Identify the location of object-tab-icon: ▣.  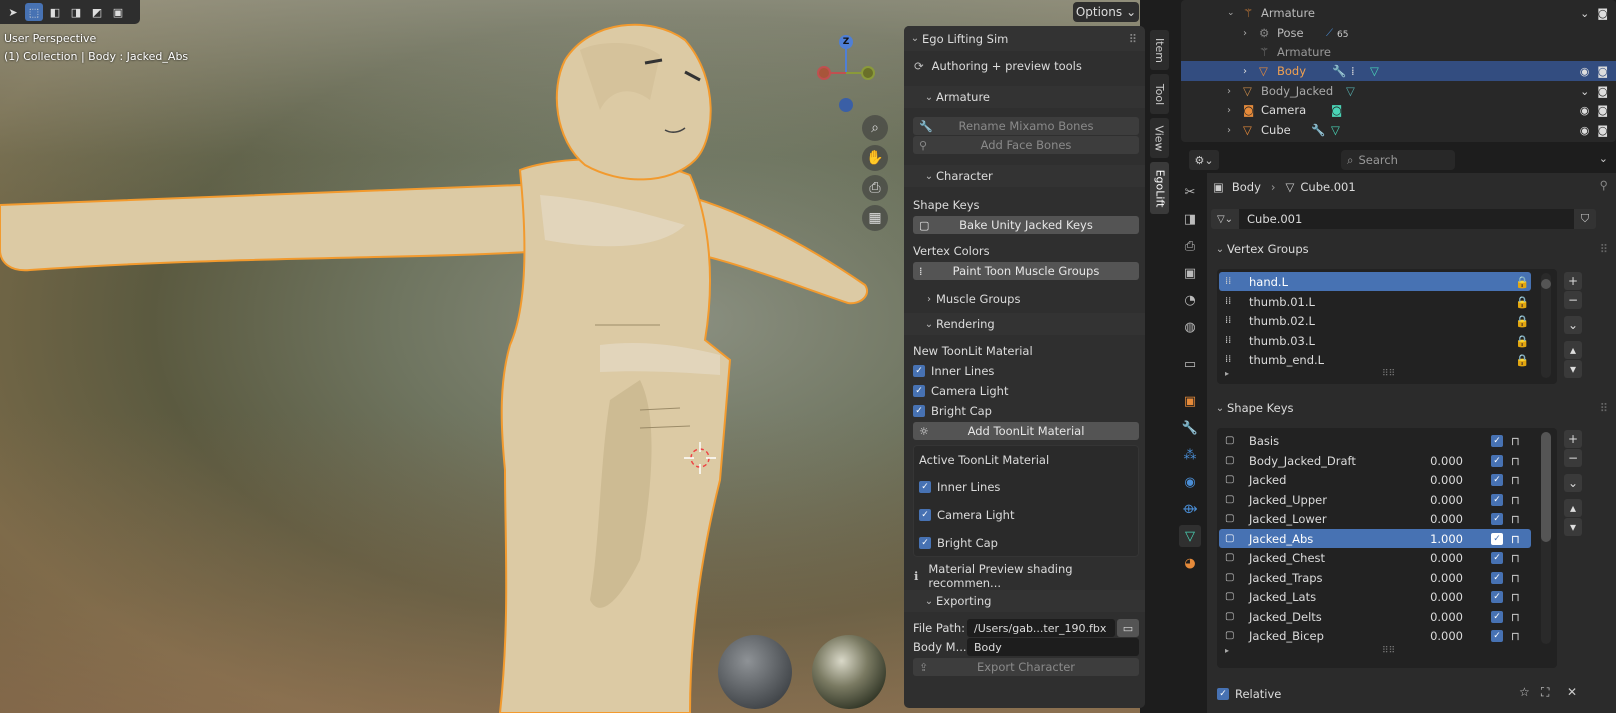
(1190, 401).